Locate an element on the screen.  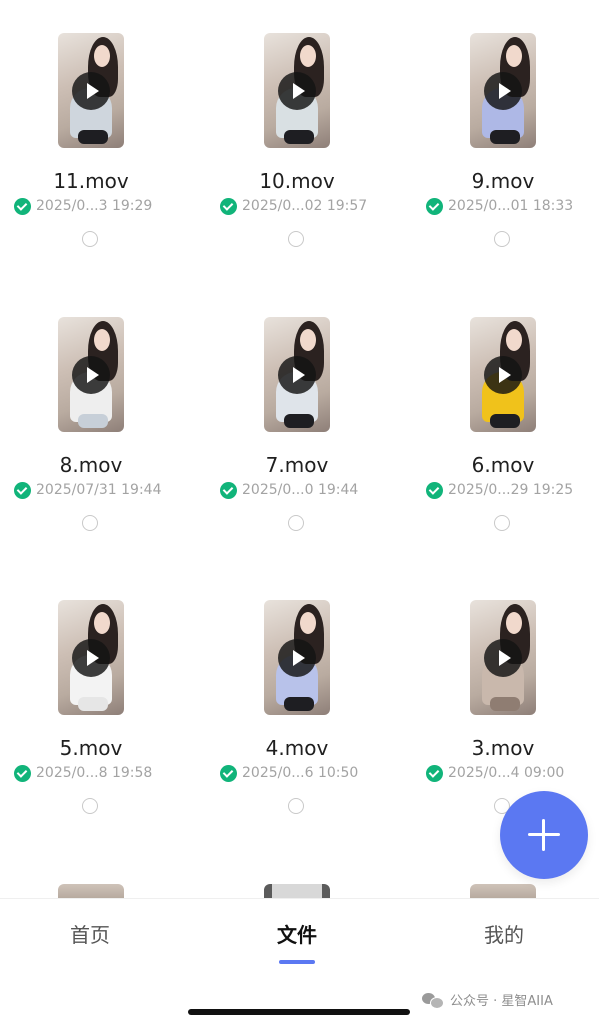
file-meta: 2025/0...0 19:44 is located at coordinates (289, 490).